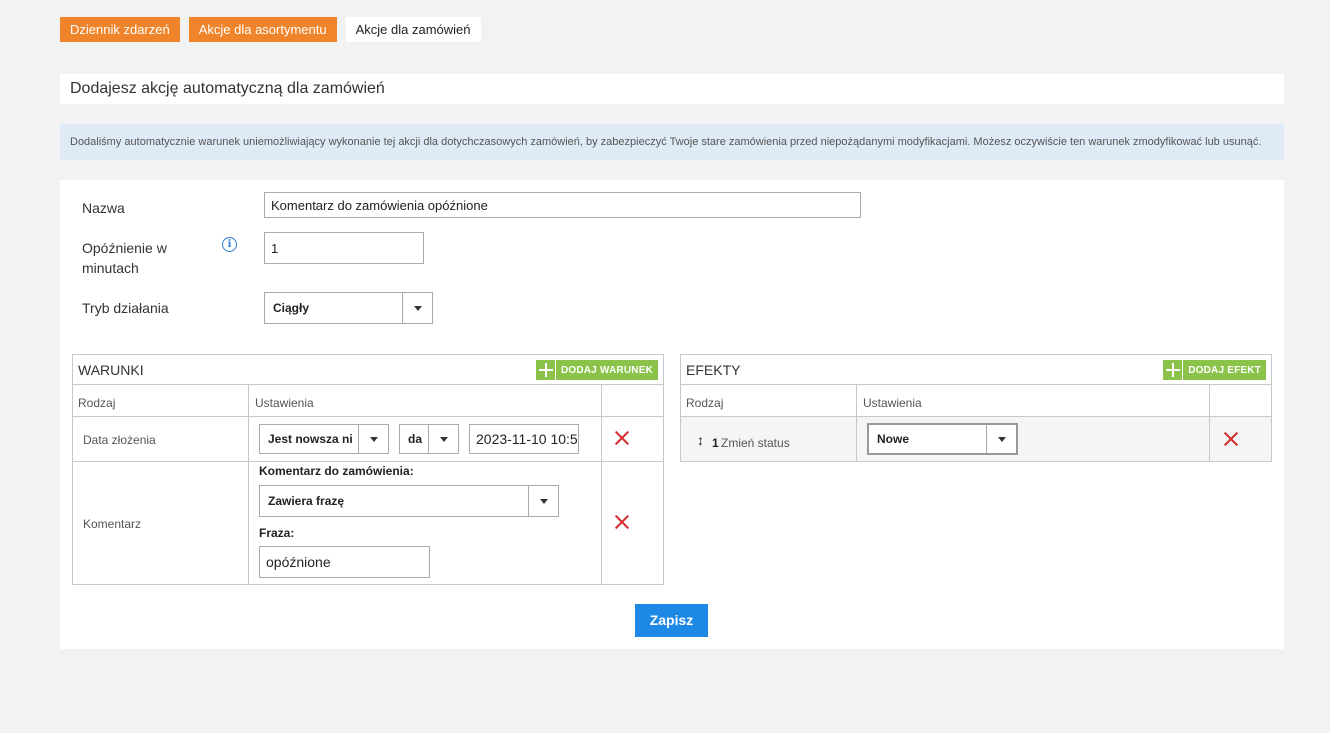 This screenshot has width=1330, height=733. What do you see at coordinates (413, 29) in the screenshot?
I see `tab-order-actions: Akcje dla zamówień` at bounding box center [413, 29].